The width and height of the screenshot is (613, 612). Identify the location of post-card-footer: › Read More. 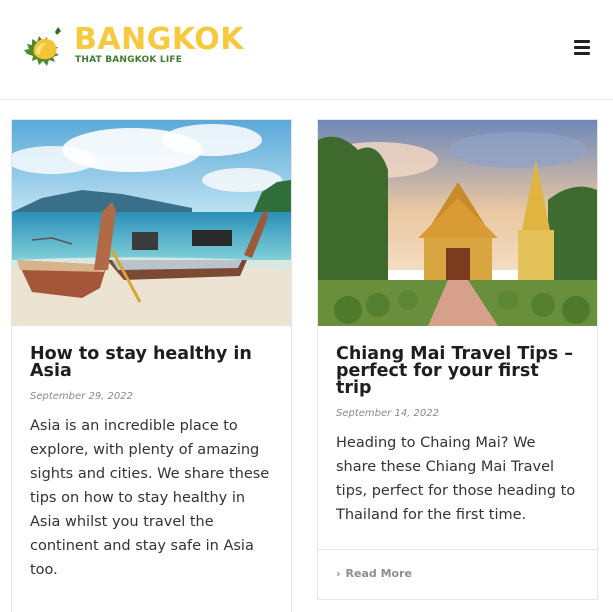
(457, 574).